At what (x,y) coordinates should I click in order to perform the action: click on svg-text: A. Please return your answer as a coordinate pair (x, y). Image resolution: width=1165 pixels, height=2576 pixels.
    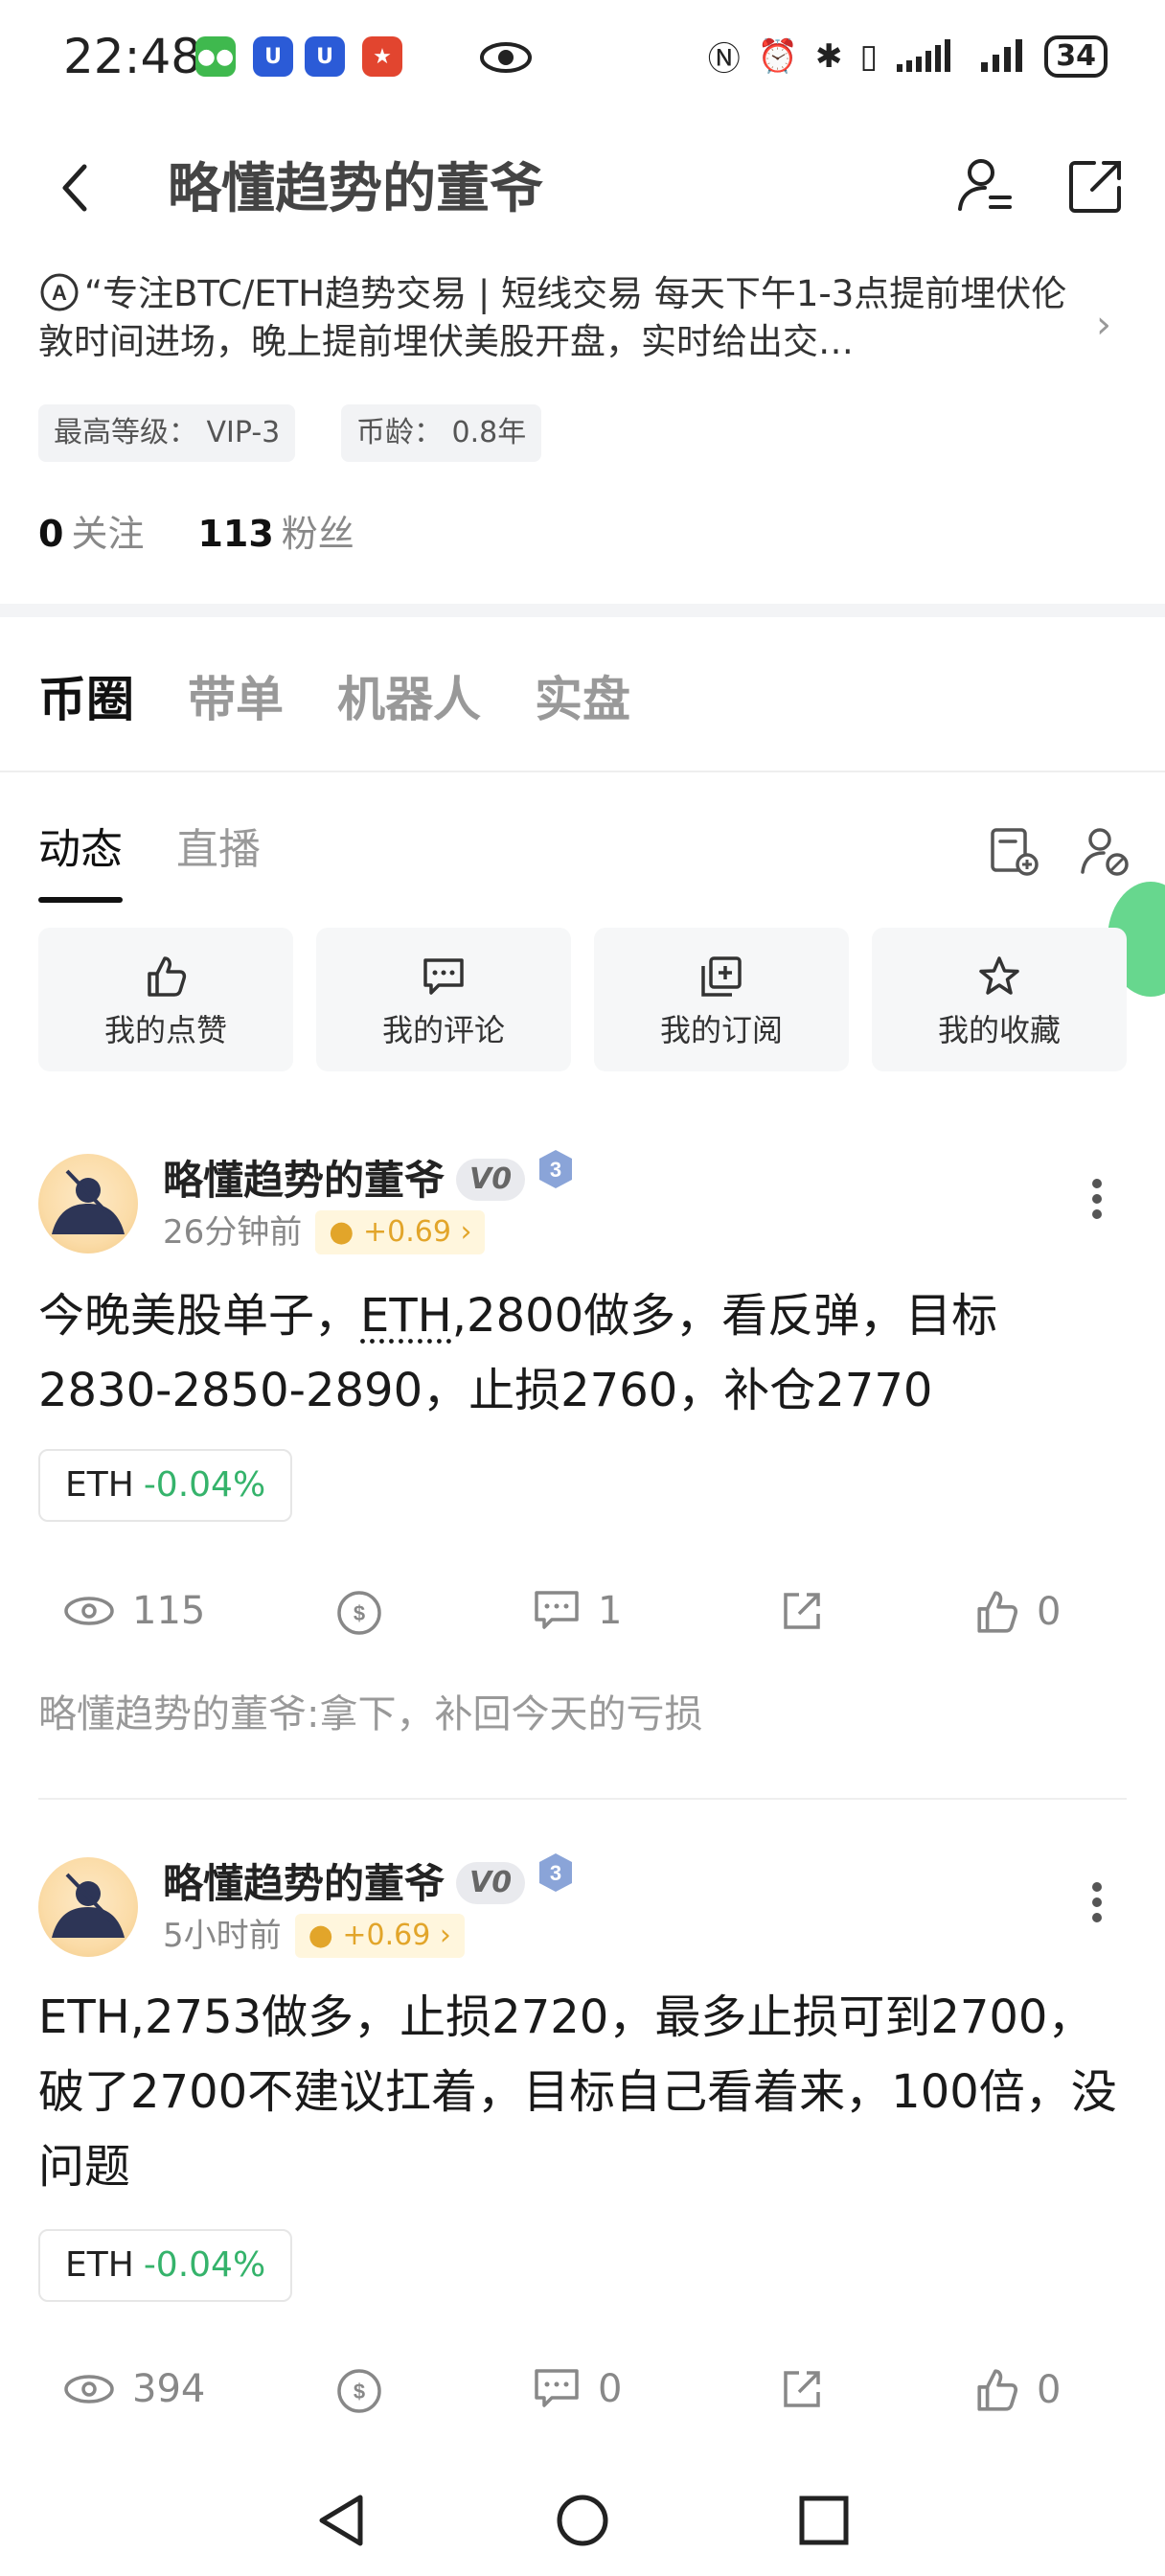
    Looking at the image, I should click on (60, 293).